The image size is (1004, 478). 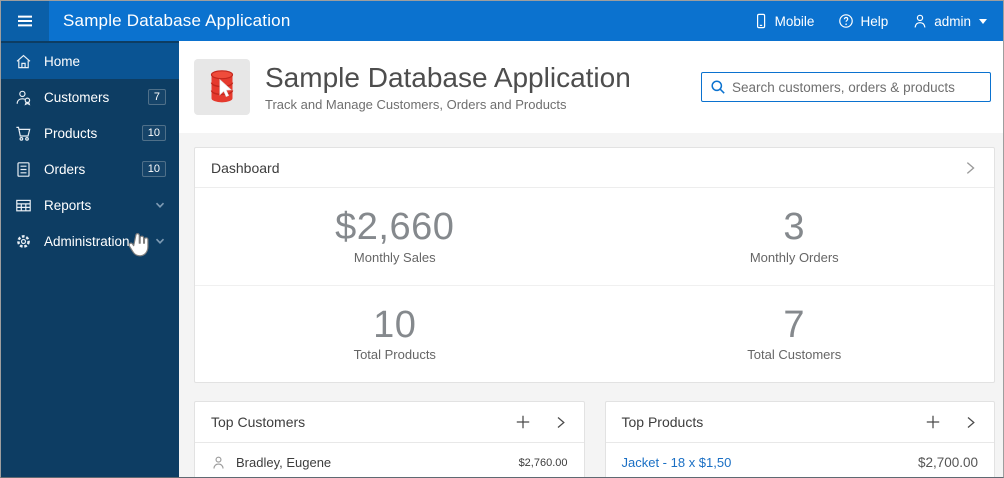 I want to click on stat-value: $2,660, so click(x=395, y=227).